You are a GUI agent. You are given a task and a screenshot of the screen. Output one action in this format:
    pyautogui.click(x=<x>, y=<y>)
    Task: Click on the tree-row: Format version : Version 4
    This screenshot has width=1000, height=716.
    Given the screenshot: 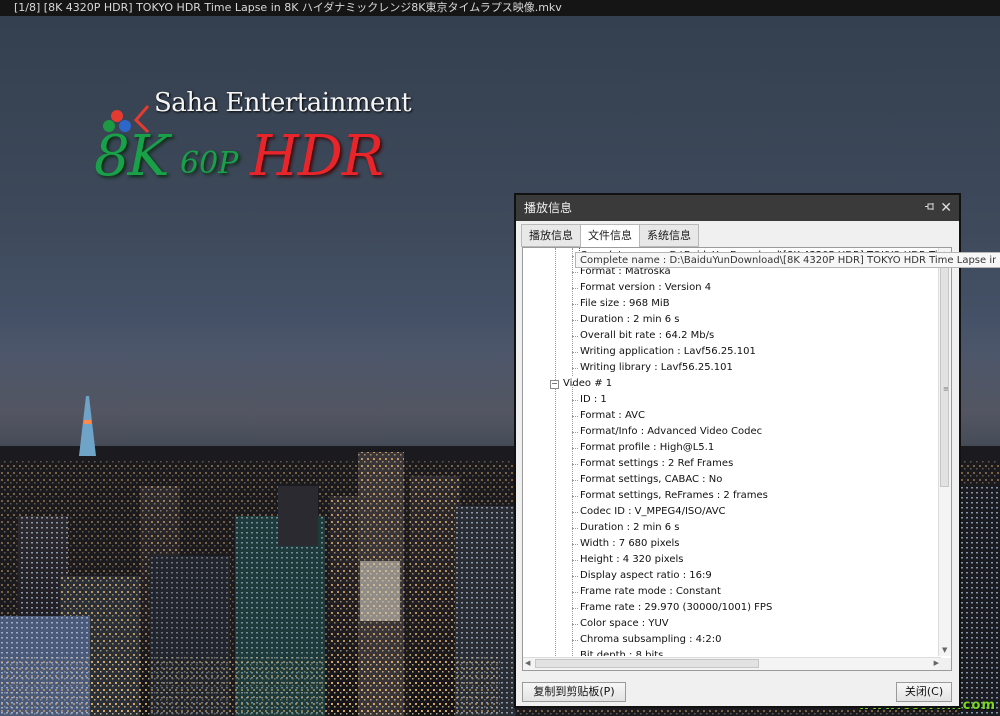 What is the action you would take?
    pyautogui.click(x=732, y=288)
    